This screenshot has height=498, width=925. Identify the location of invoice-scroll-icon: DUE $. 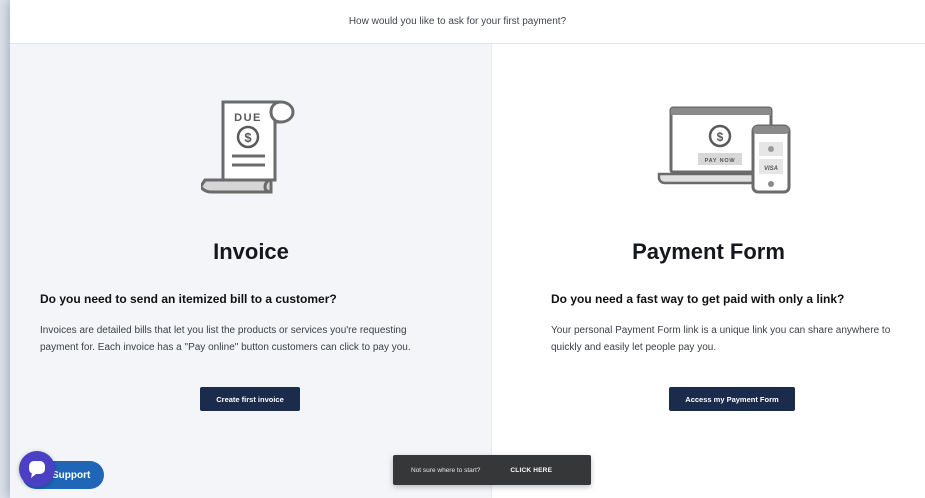
(250, 149).